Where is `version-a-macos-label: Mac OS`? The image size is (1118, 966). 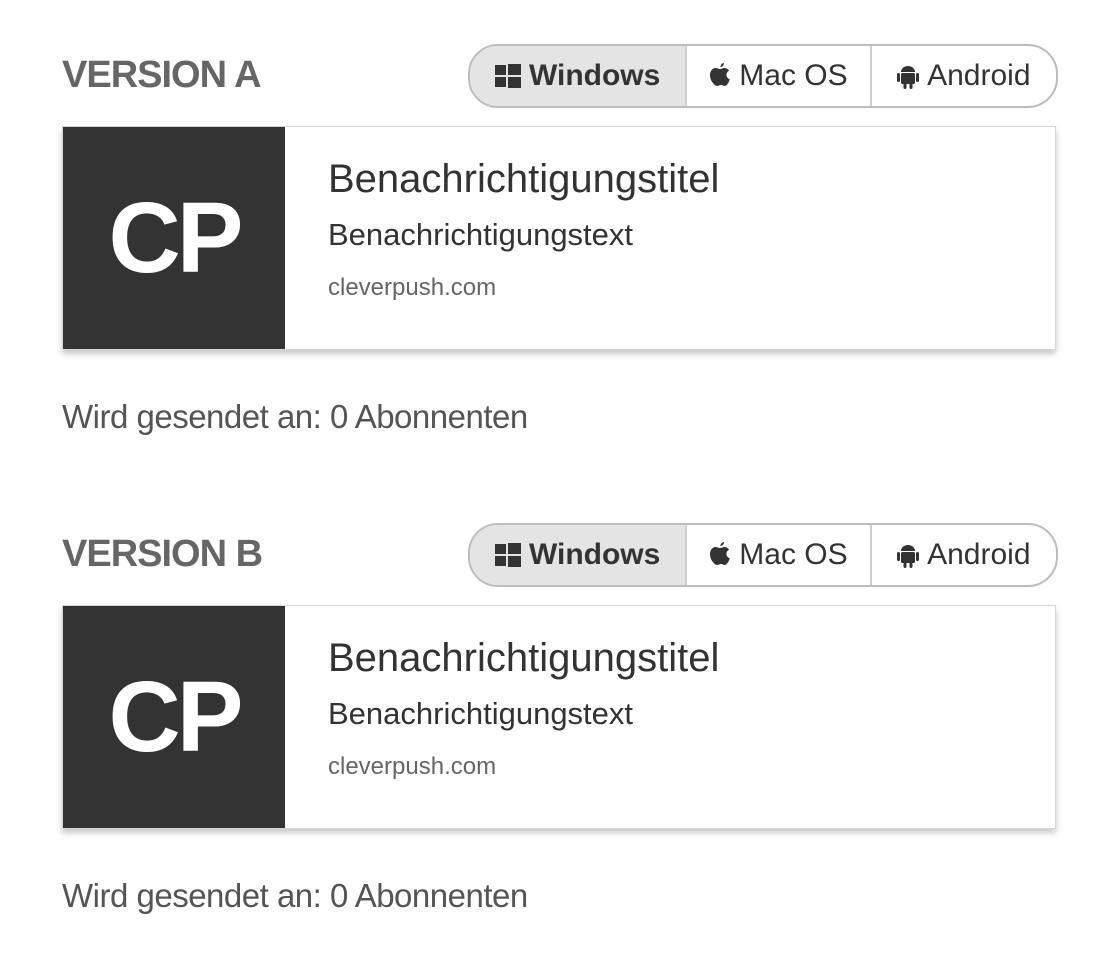
version-a-macos-label: Mac OS is located at coordinates (793, 75).